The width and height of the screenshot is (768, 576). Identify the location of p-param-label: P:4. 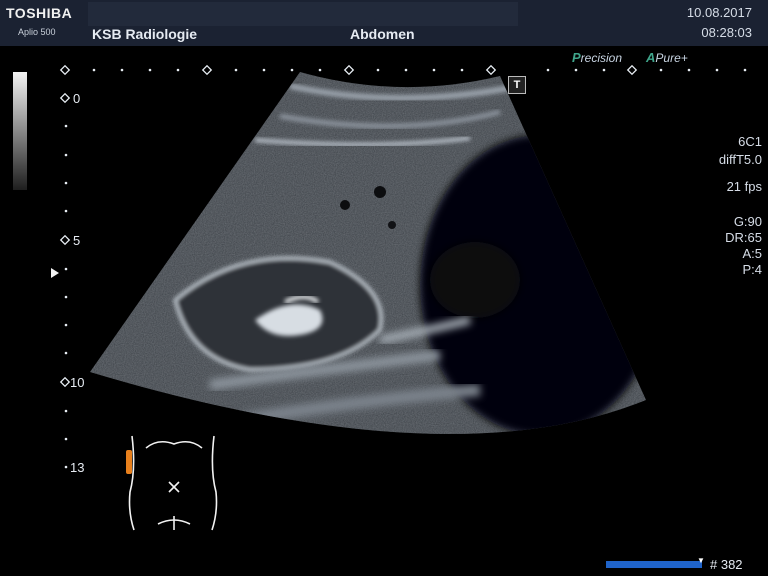
(752, 269).